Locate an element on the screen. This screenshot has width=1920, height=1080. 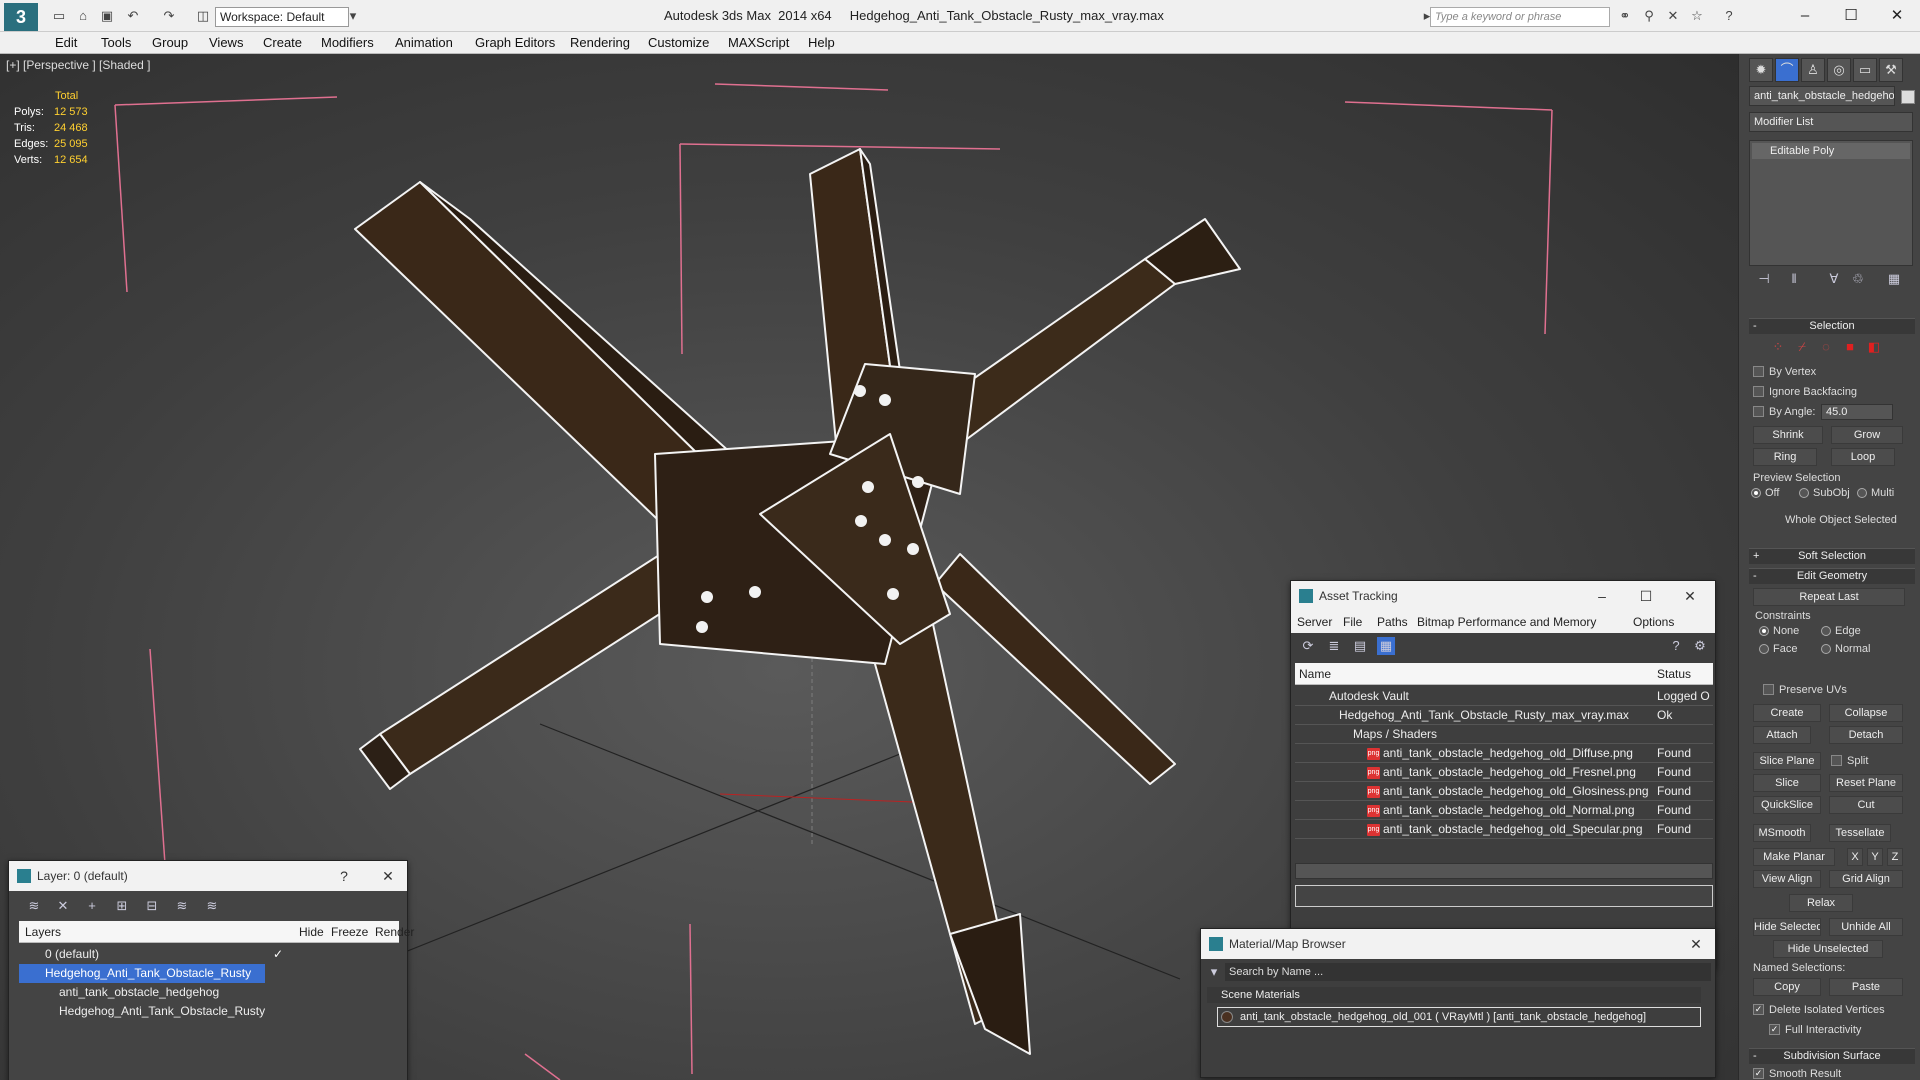
full-interactivity-checkbox: ✓ is located at coordinates (1774, 1029).